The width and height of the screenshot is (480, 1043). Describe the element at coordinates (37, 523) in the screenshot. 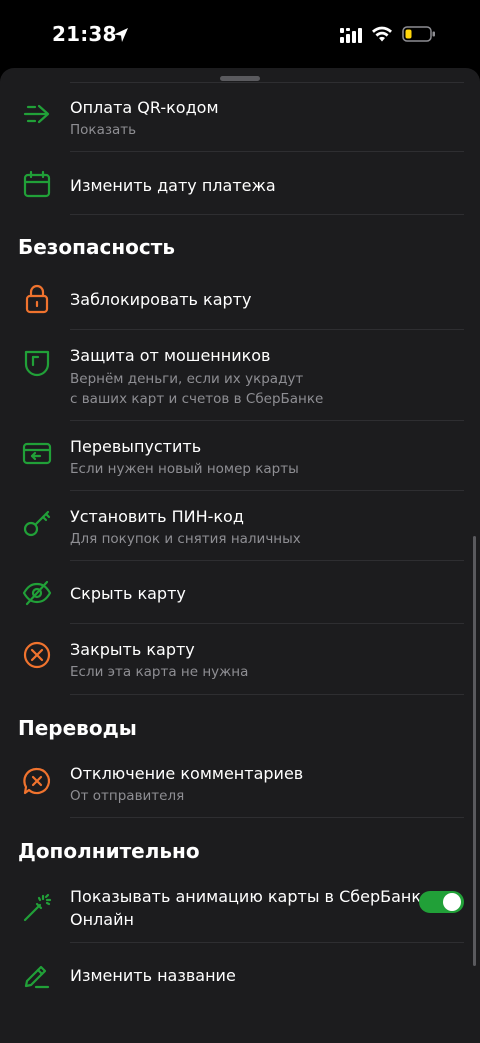

I see `key-icon` at that location.